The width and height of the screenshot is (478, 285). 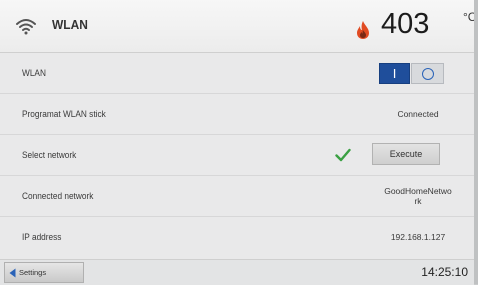 What do you see at coordinates (418, 196) in the screenshot?
I see `connected-network-value: GoodHomeNetwo rk` at bounding box center [418, 196].